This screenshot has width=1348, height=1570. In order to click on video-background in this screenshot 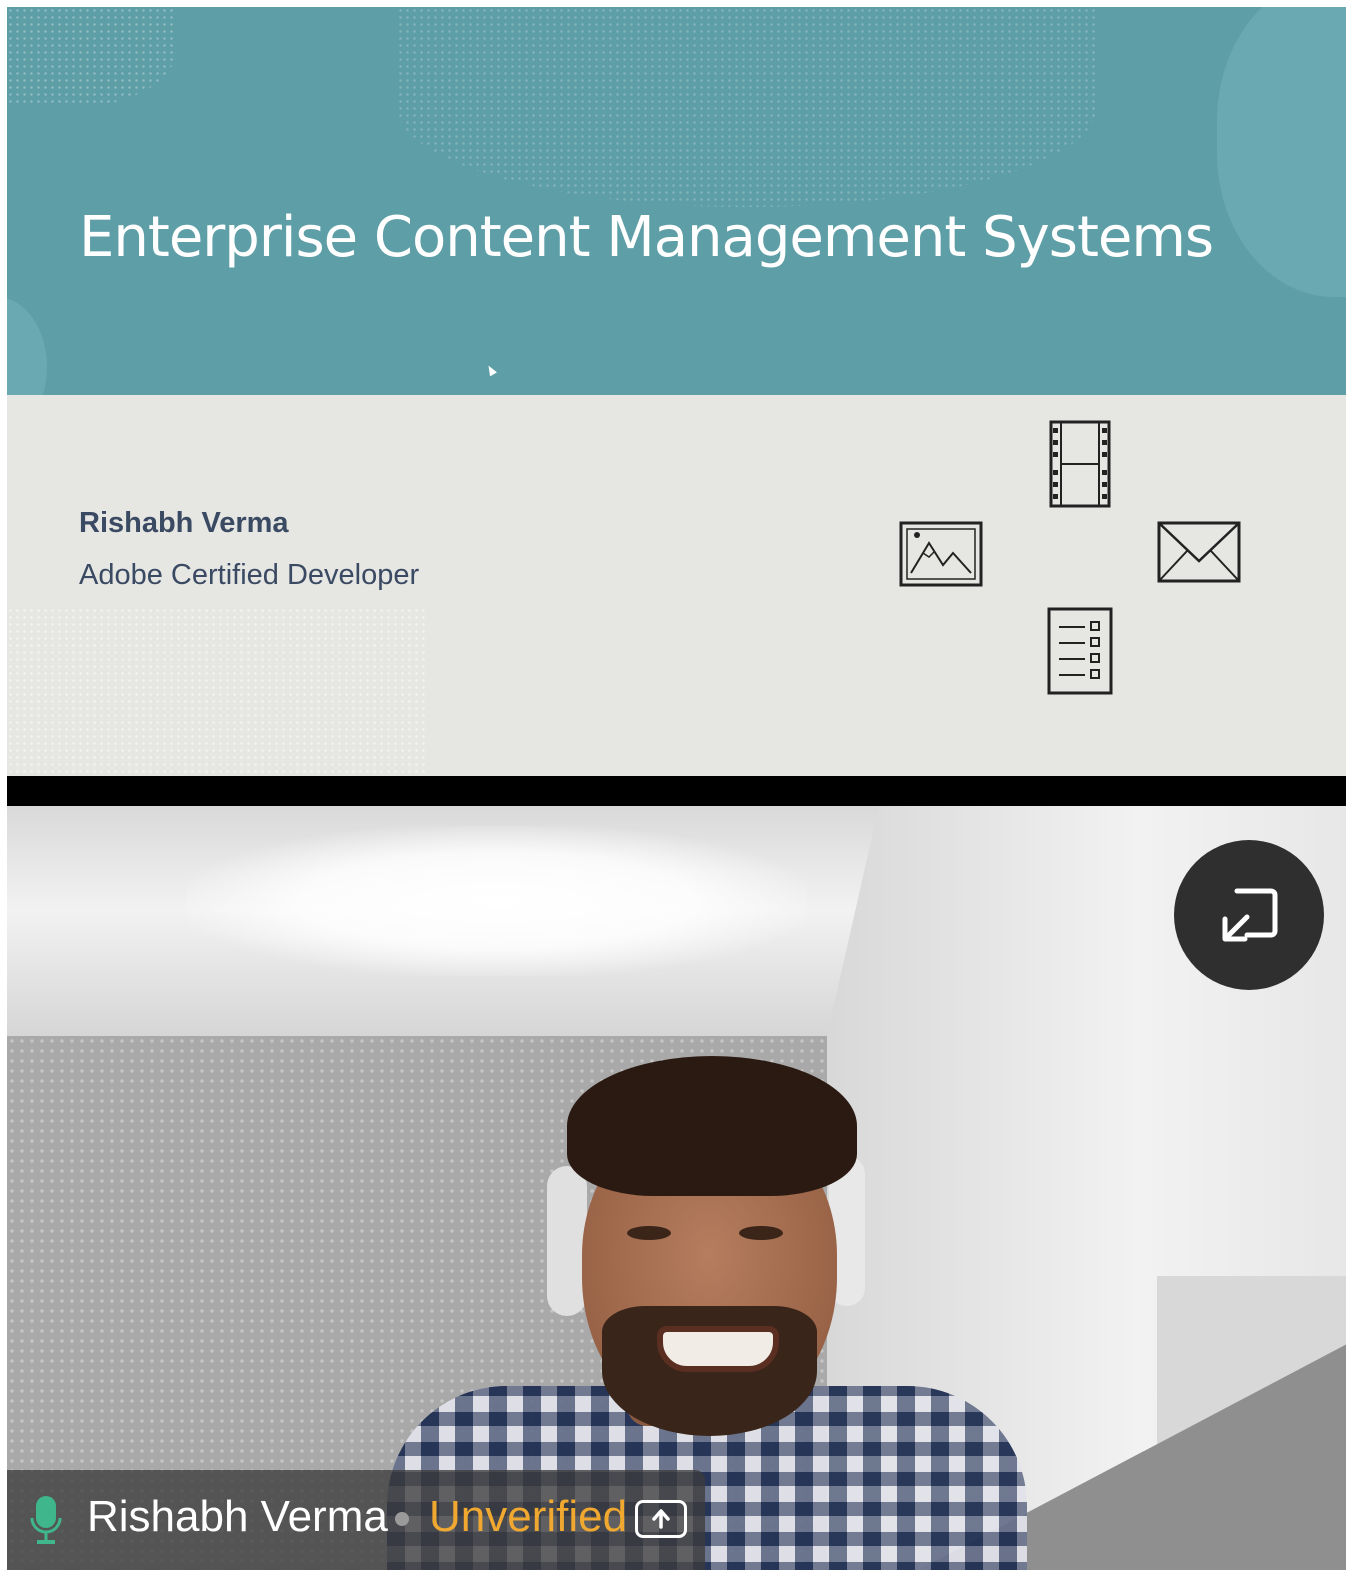, I will do `click(497, 901)`.